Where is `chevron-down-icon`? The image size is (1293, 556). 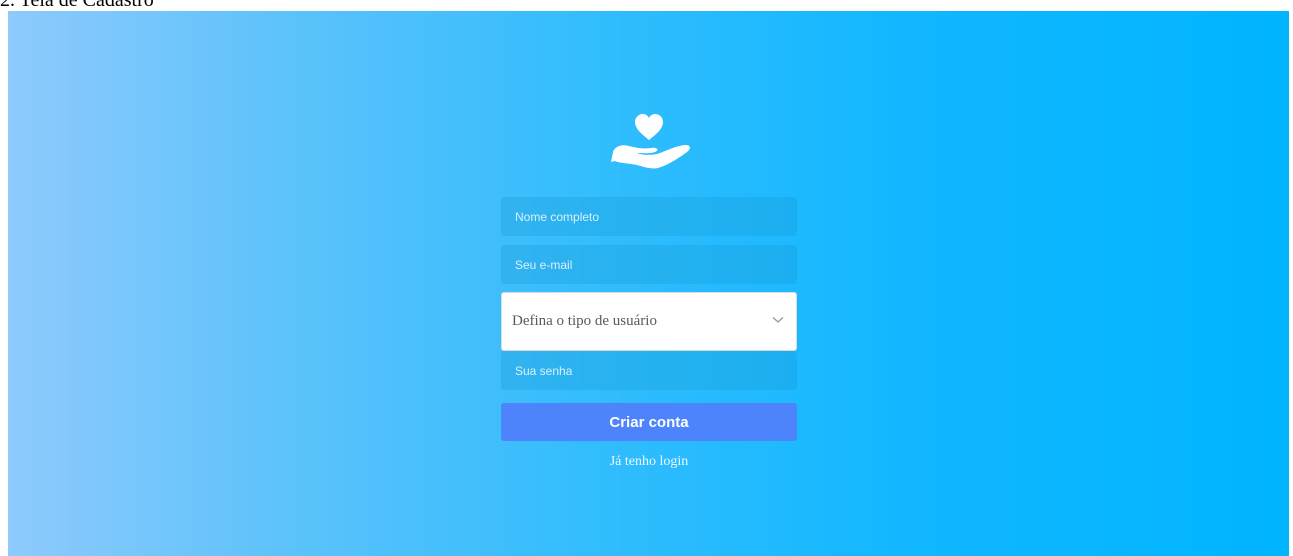 chevron-down-icon is located at coordinates (778, 320).